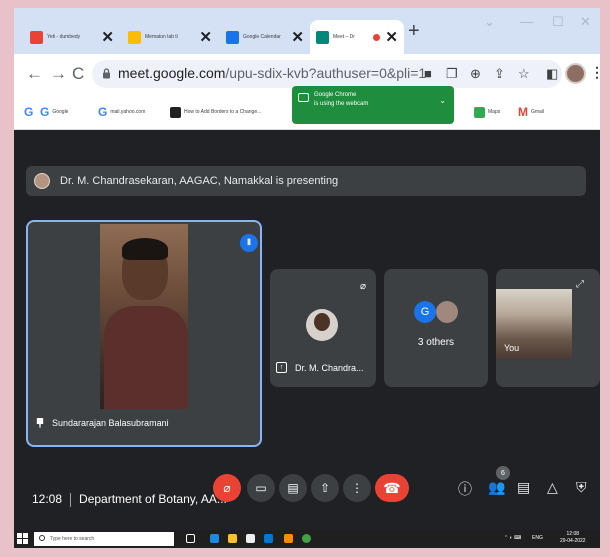  I want to click on participant-video, so click(144, 316).